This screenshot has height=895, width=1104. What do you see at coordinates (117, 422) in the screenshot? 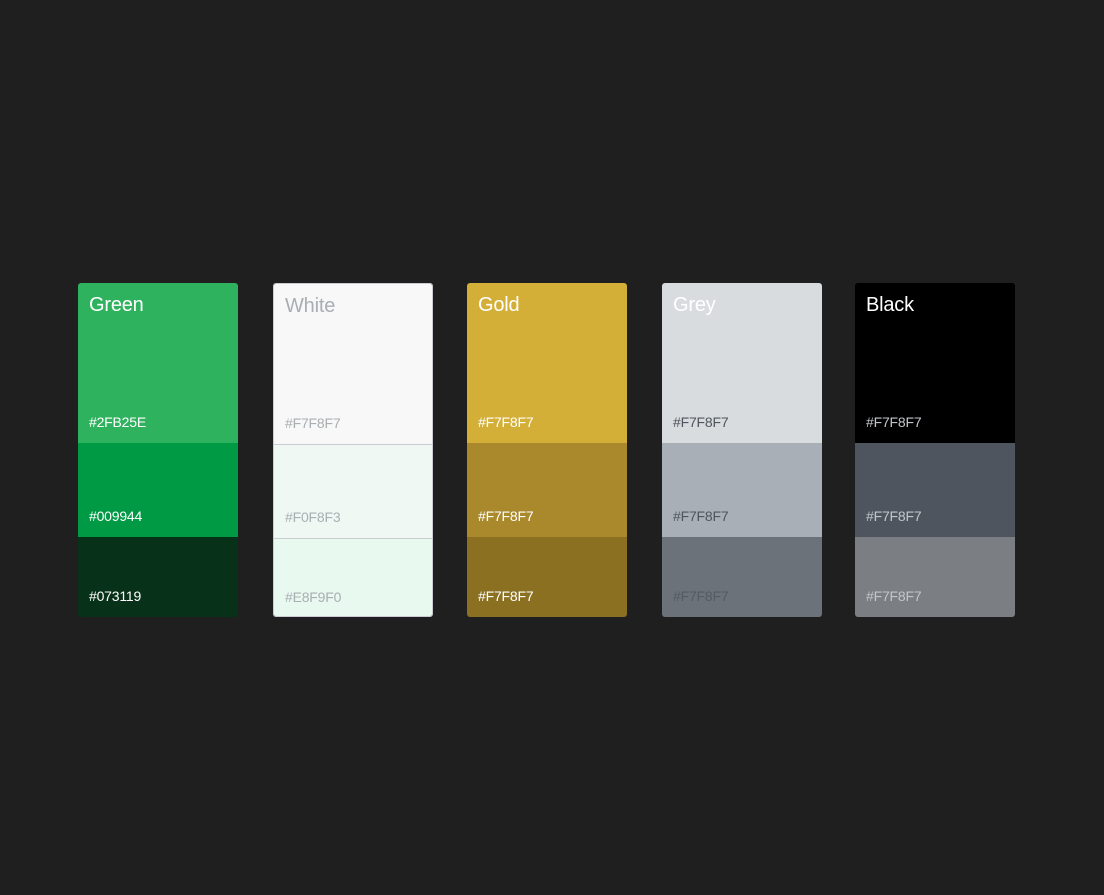
I see `hex-label: #2FB25E` at bounding box center [117, 422].